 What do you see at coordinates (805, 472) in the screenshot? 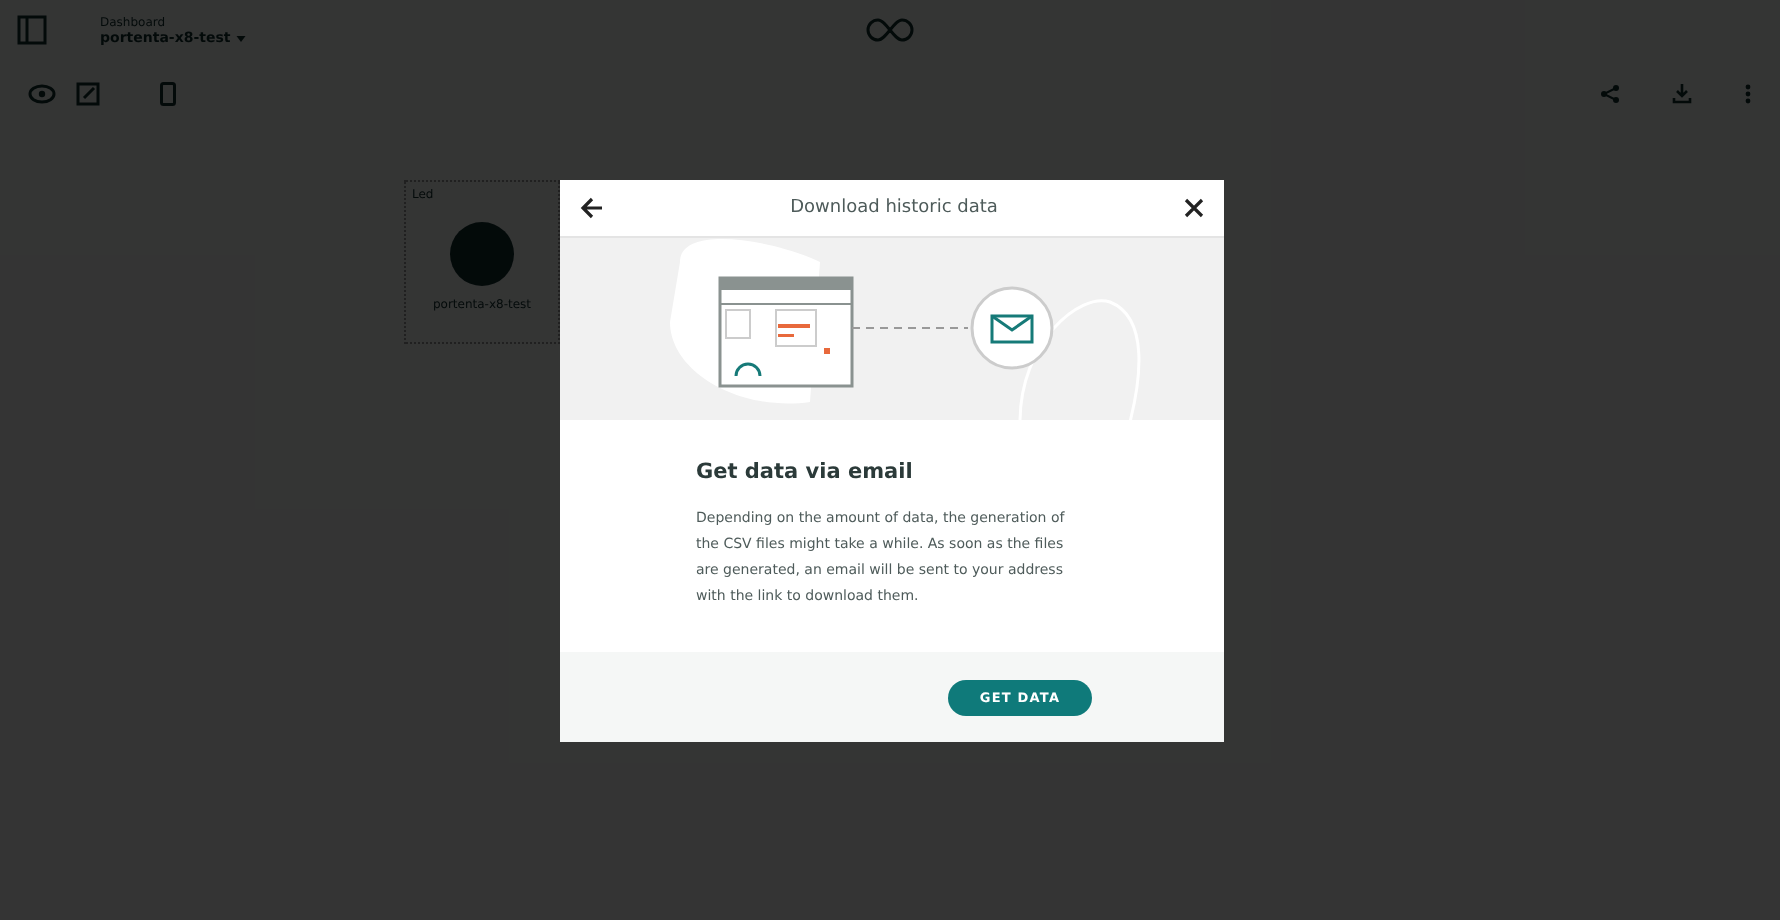
I see `section-heading: Get data via email` at bounding box center [805, 472].